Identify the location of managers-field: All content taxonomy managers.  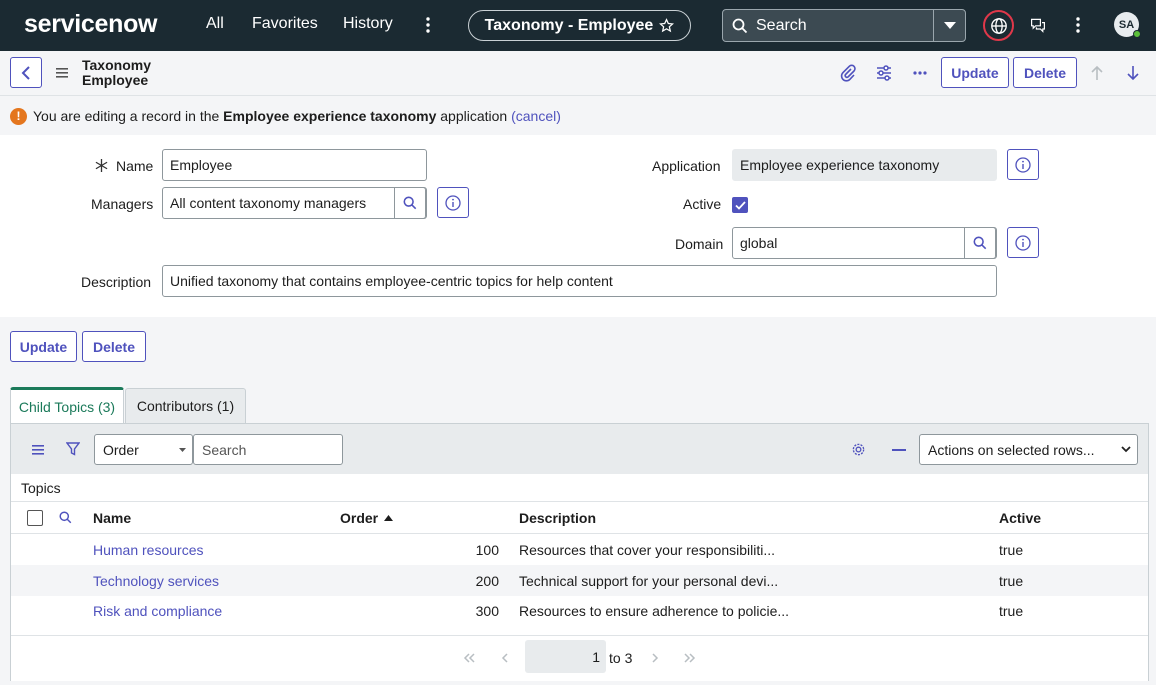
(294, 203).